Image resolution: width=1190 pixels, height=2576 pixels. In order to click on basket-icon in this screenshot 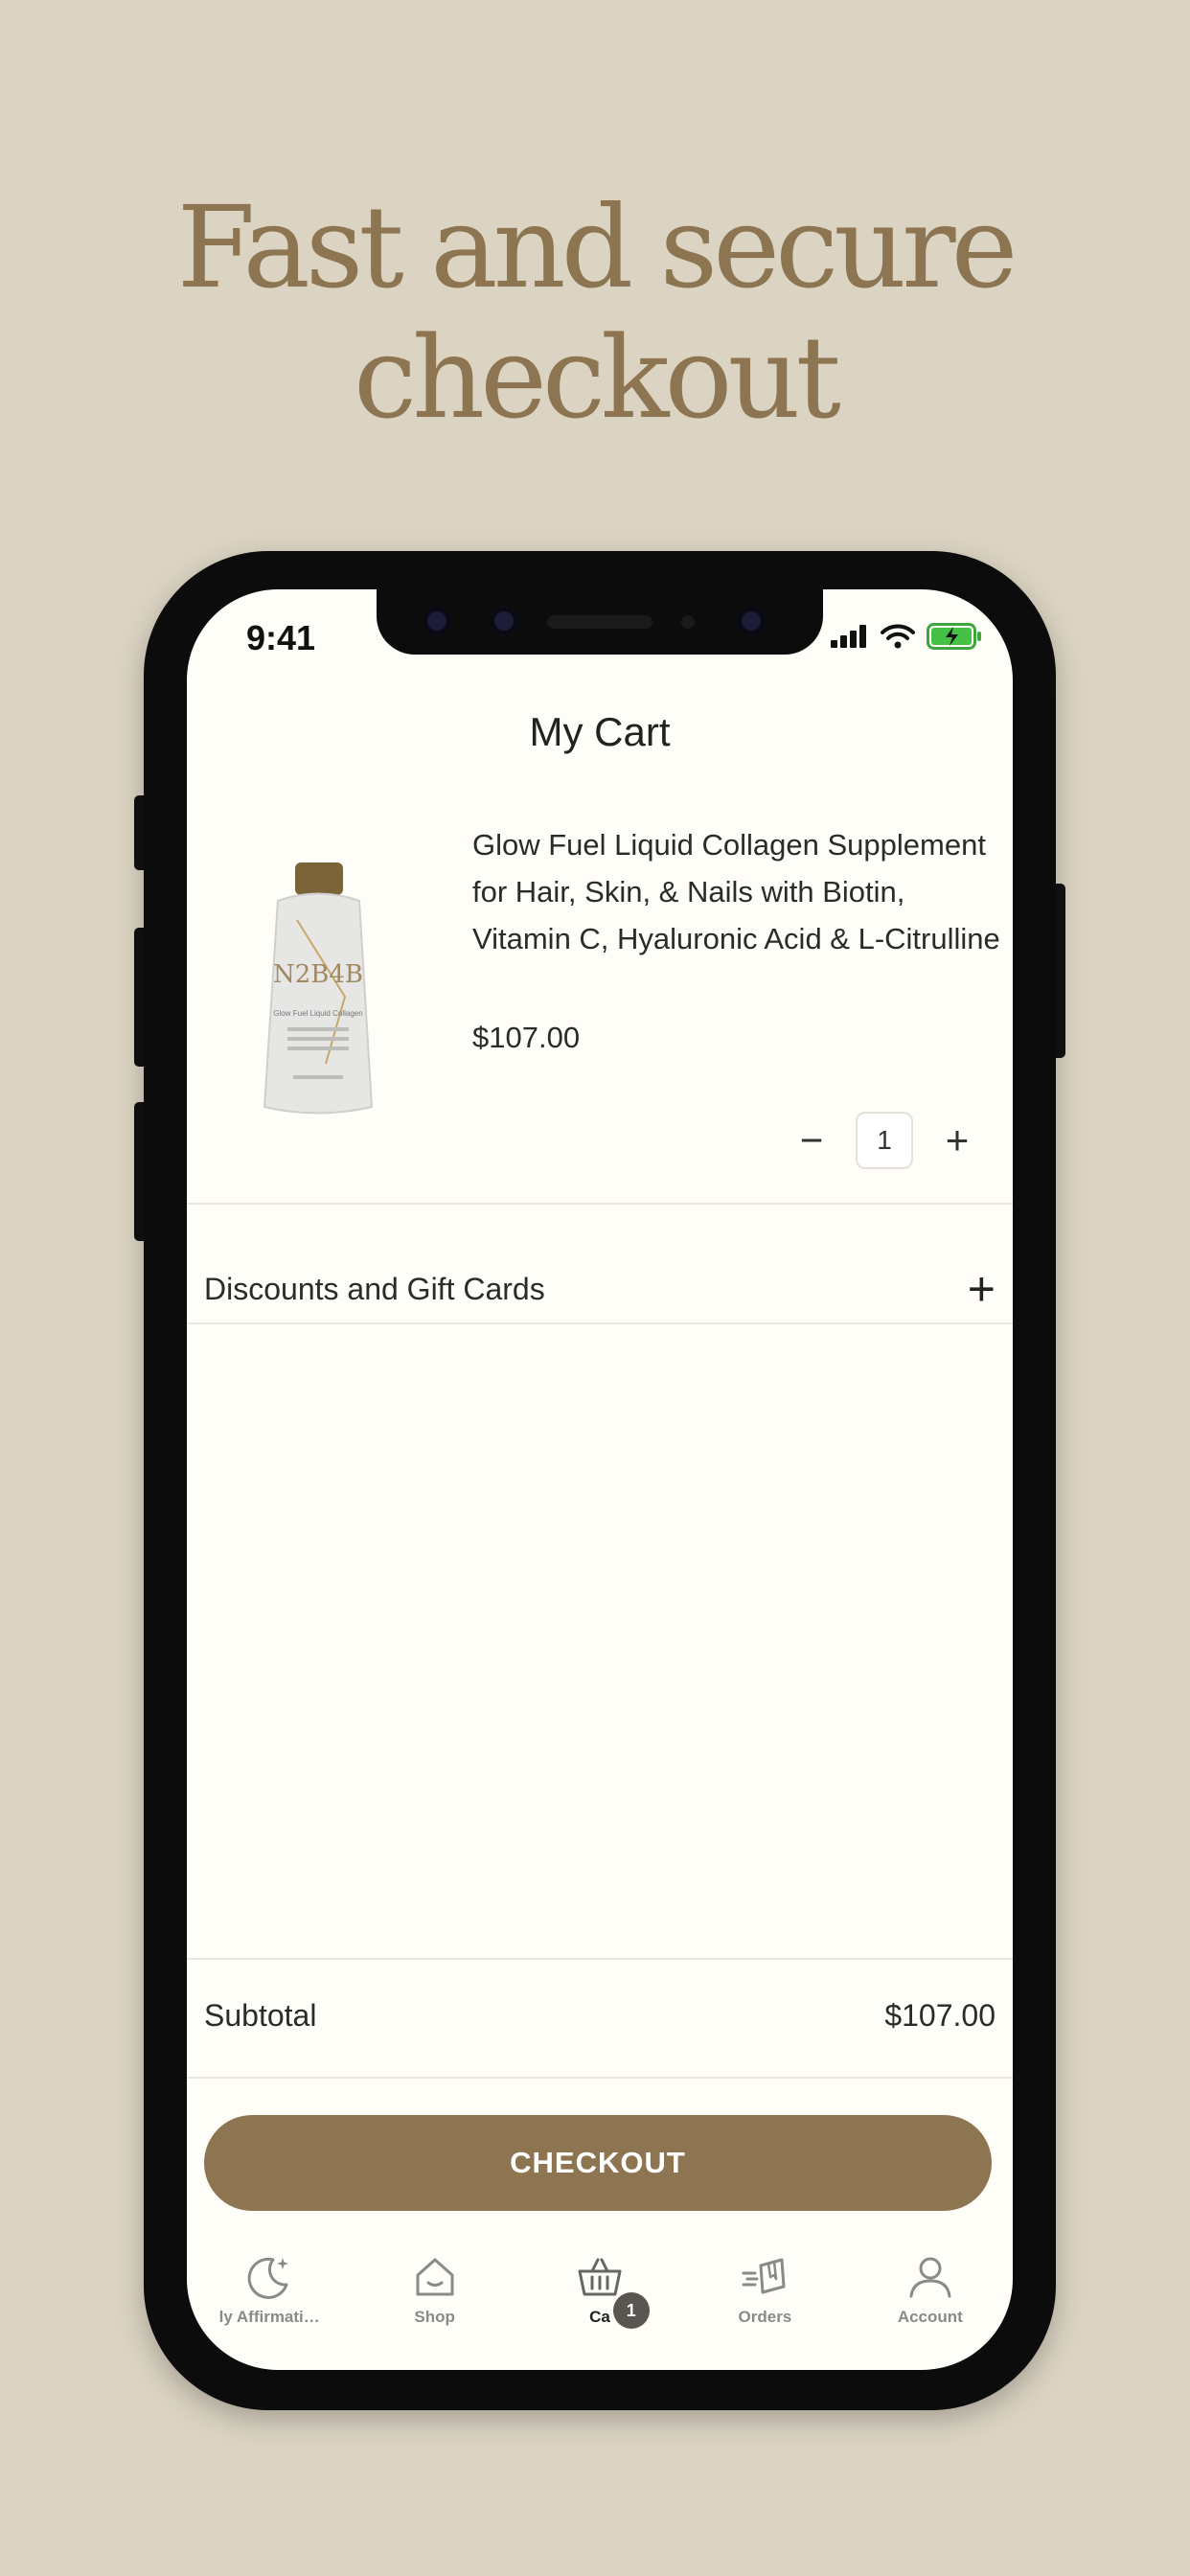, I will do `click(600, 2277)`.